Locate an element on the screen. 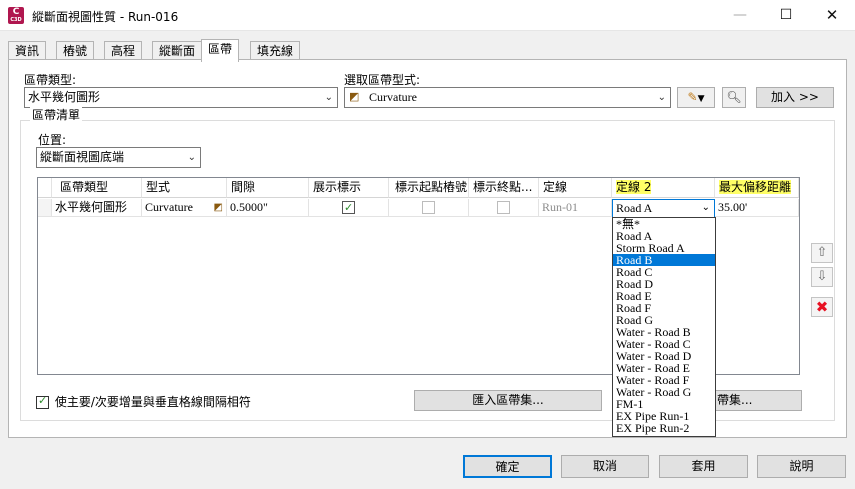  cell-label-end is located at coordinates (504, 208).